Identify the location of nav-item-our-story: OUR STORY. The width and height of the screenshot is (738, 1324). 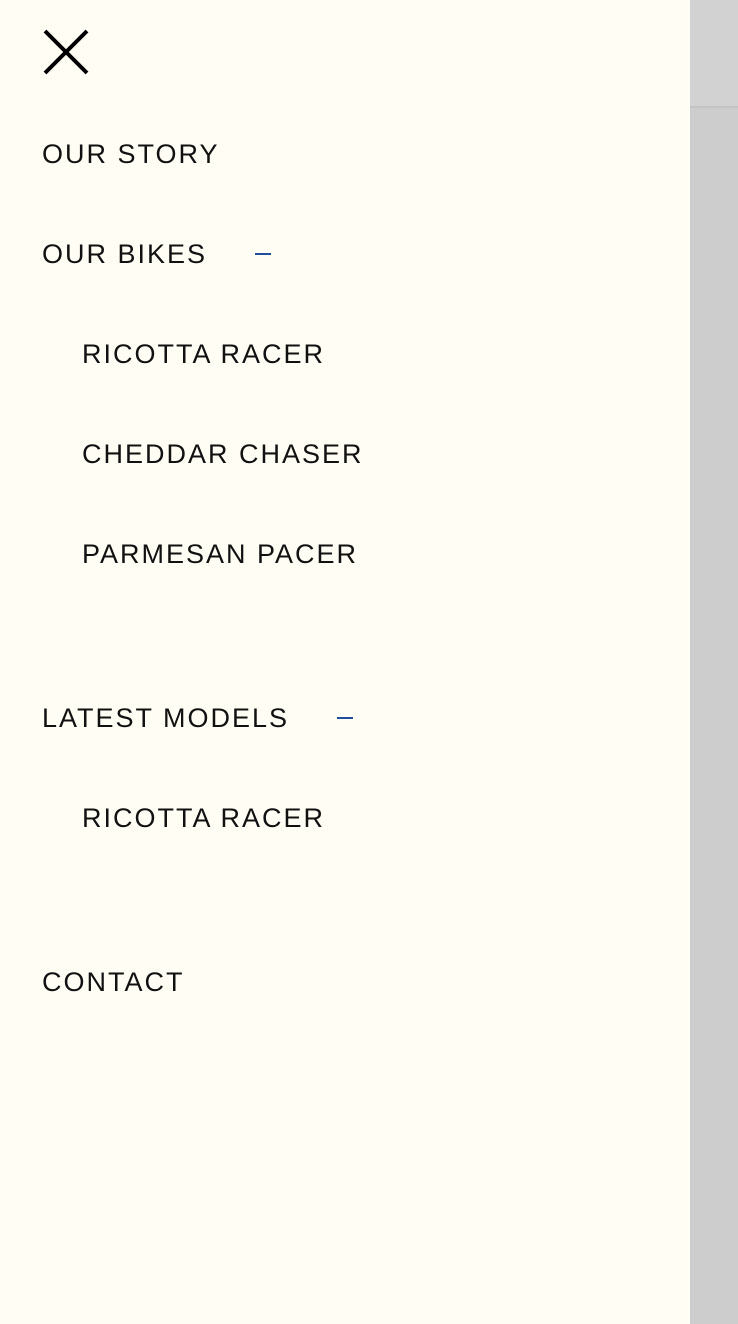
(131, 154).